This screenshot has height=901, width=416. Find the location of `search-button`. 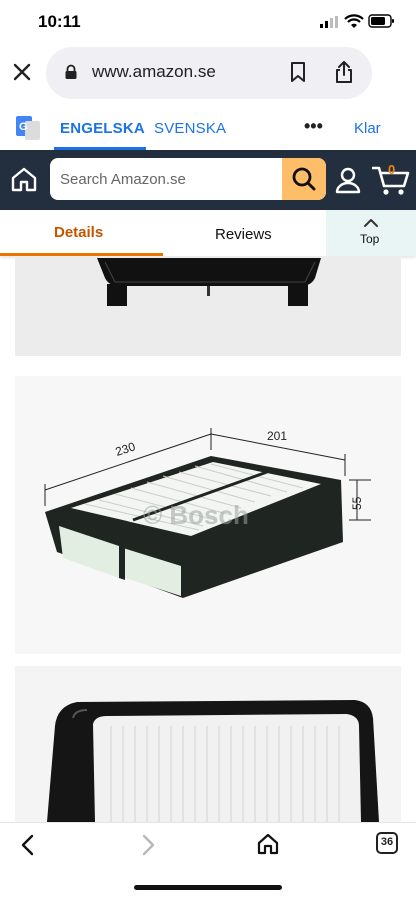

search-button is located at coordinates (304, 179).